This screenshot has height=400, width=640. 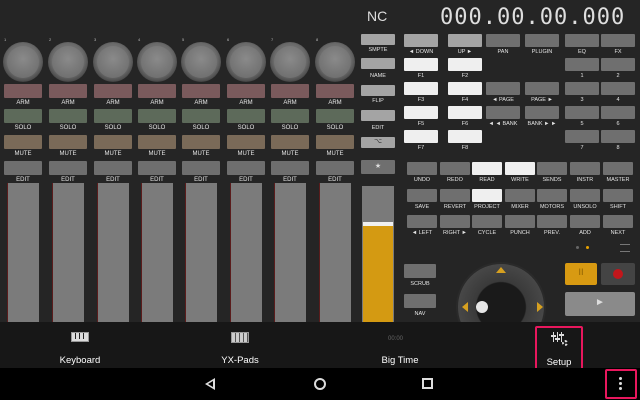 I want to click on edit-master-button, so click(x=378, y=115).